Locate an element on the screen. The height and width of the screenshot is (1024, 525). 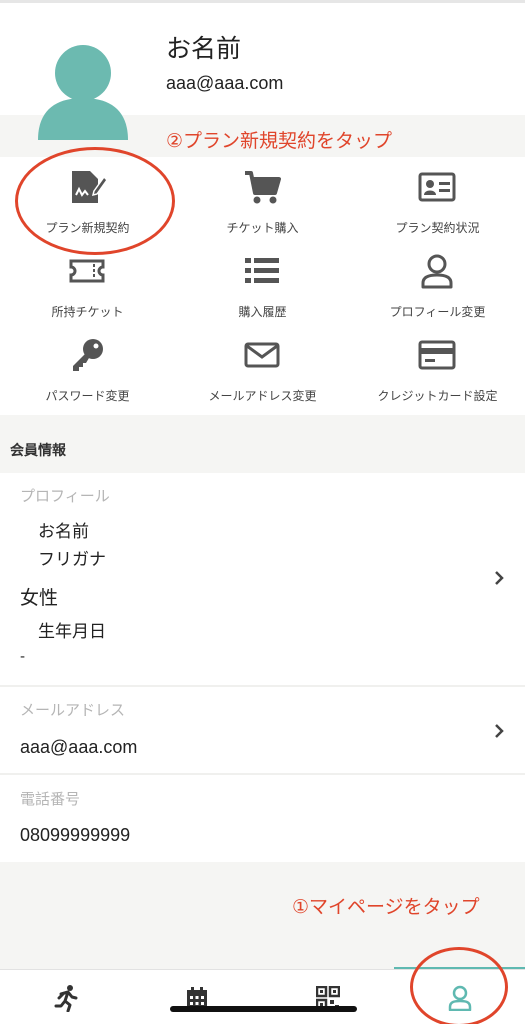
profile-birthday-label: 生年月日 is located at coordinates (72, 632).